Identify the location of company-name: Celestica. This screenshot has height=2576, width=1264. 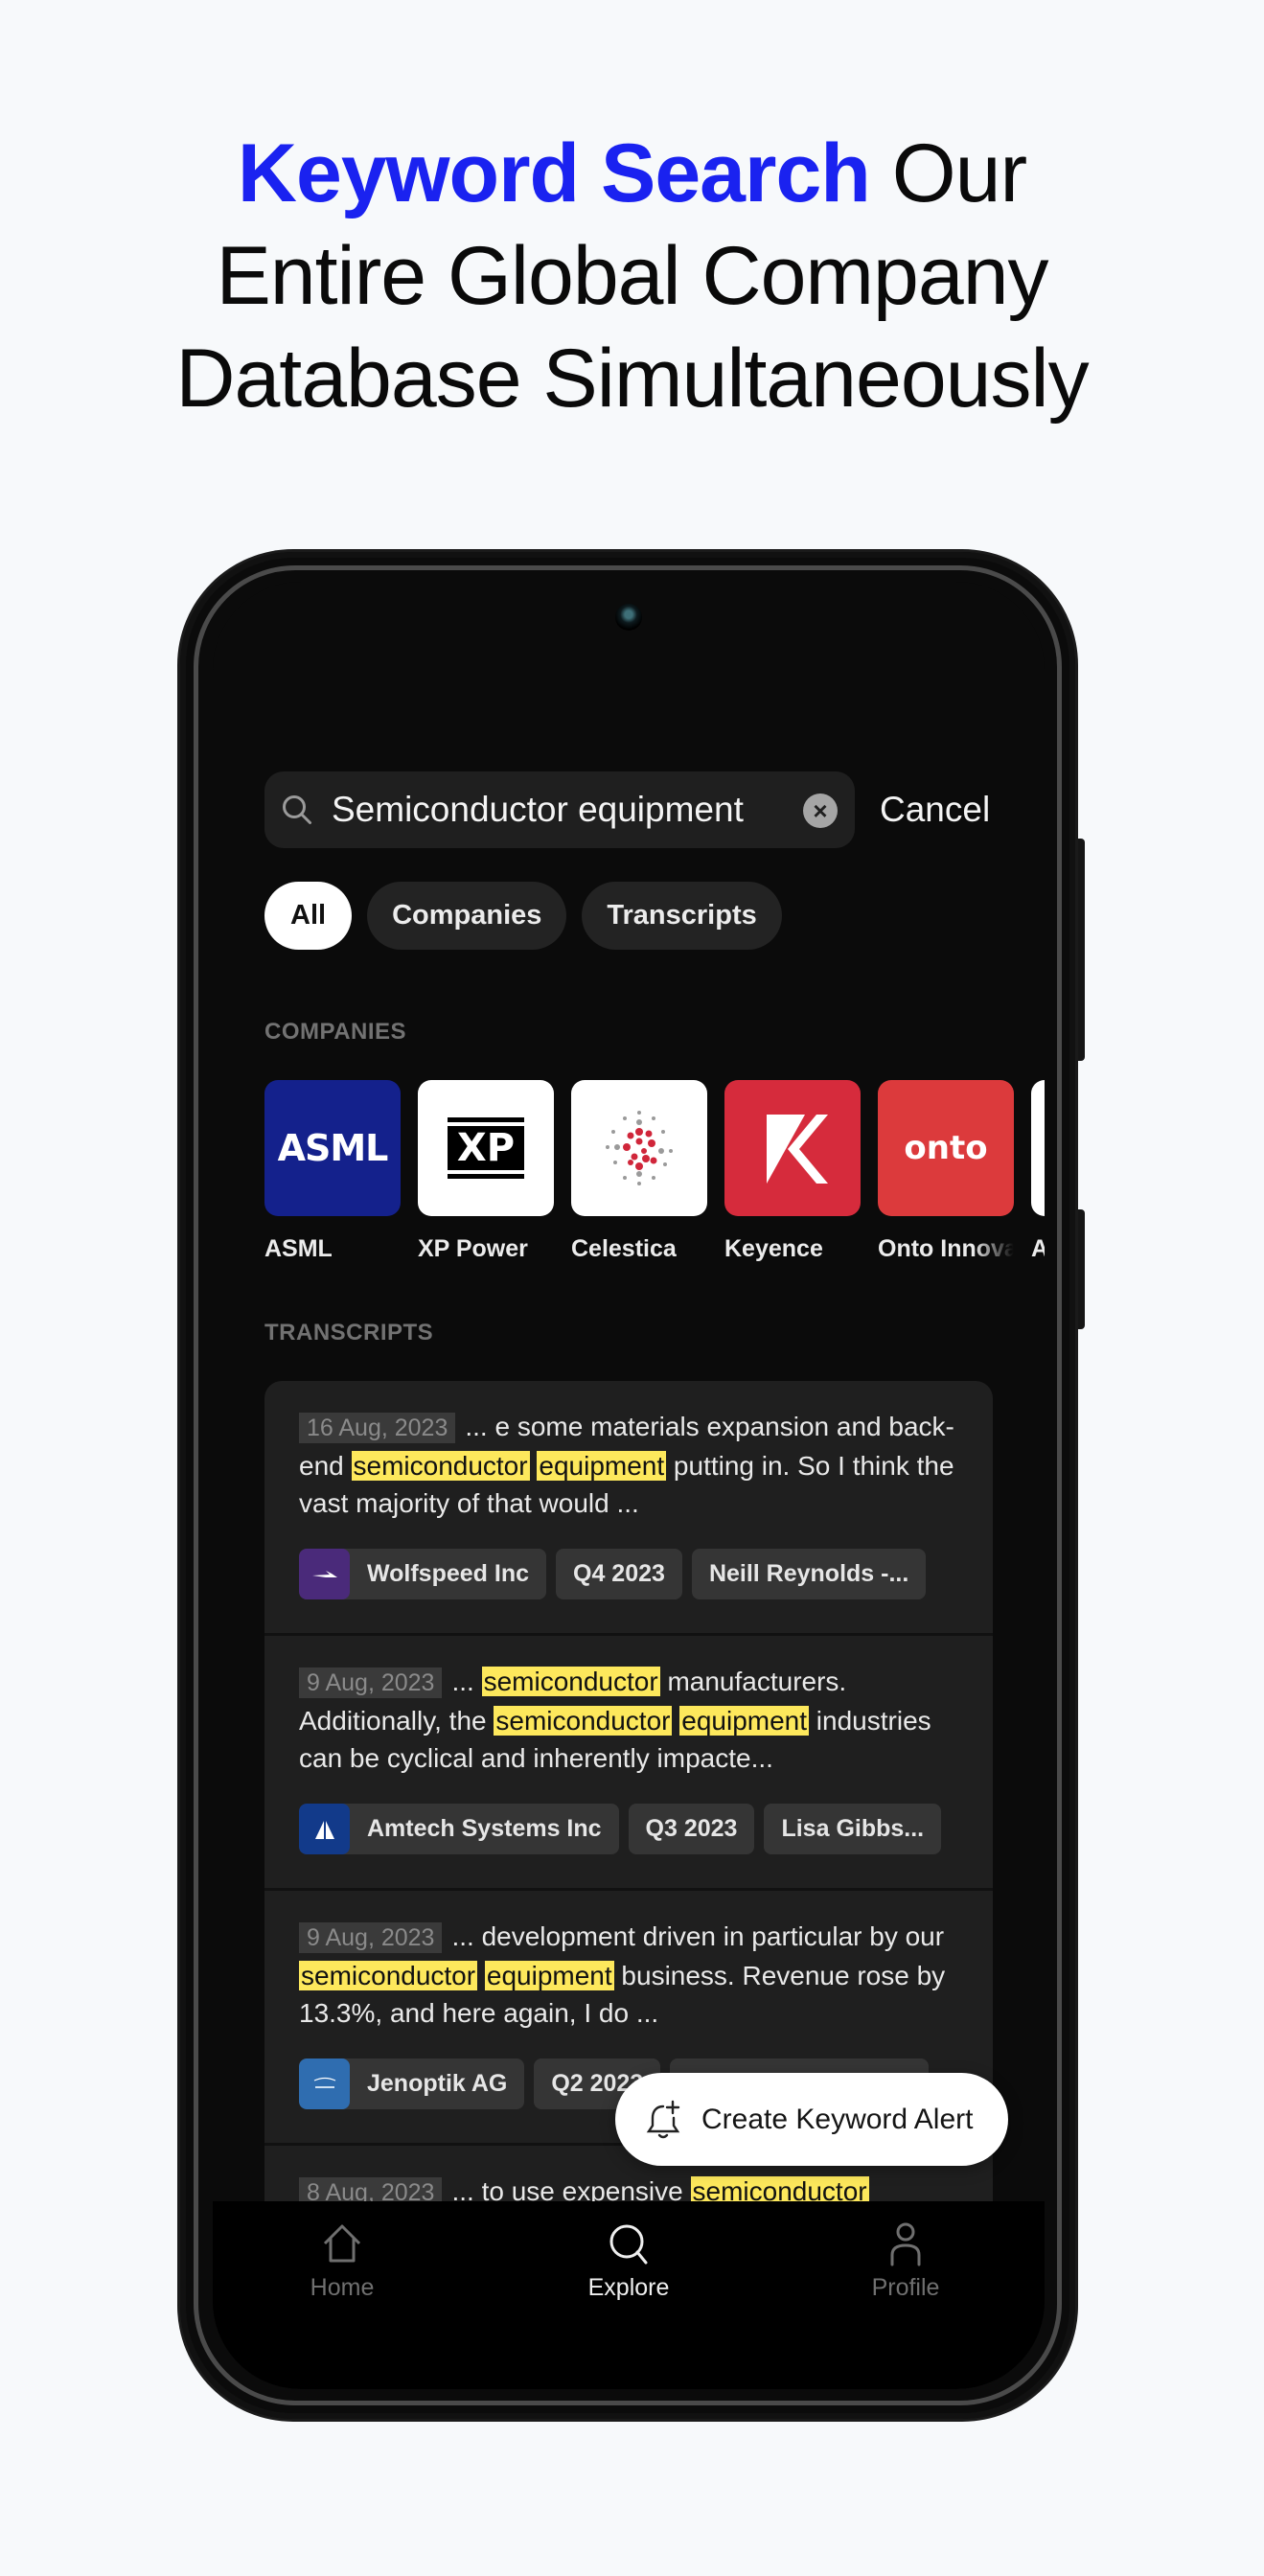
(624, 1249).